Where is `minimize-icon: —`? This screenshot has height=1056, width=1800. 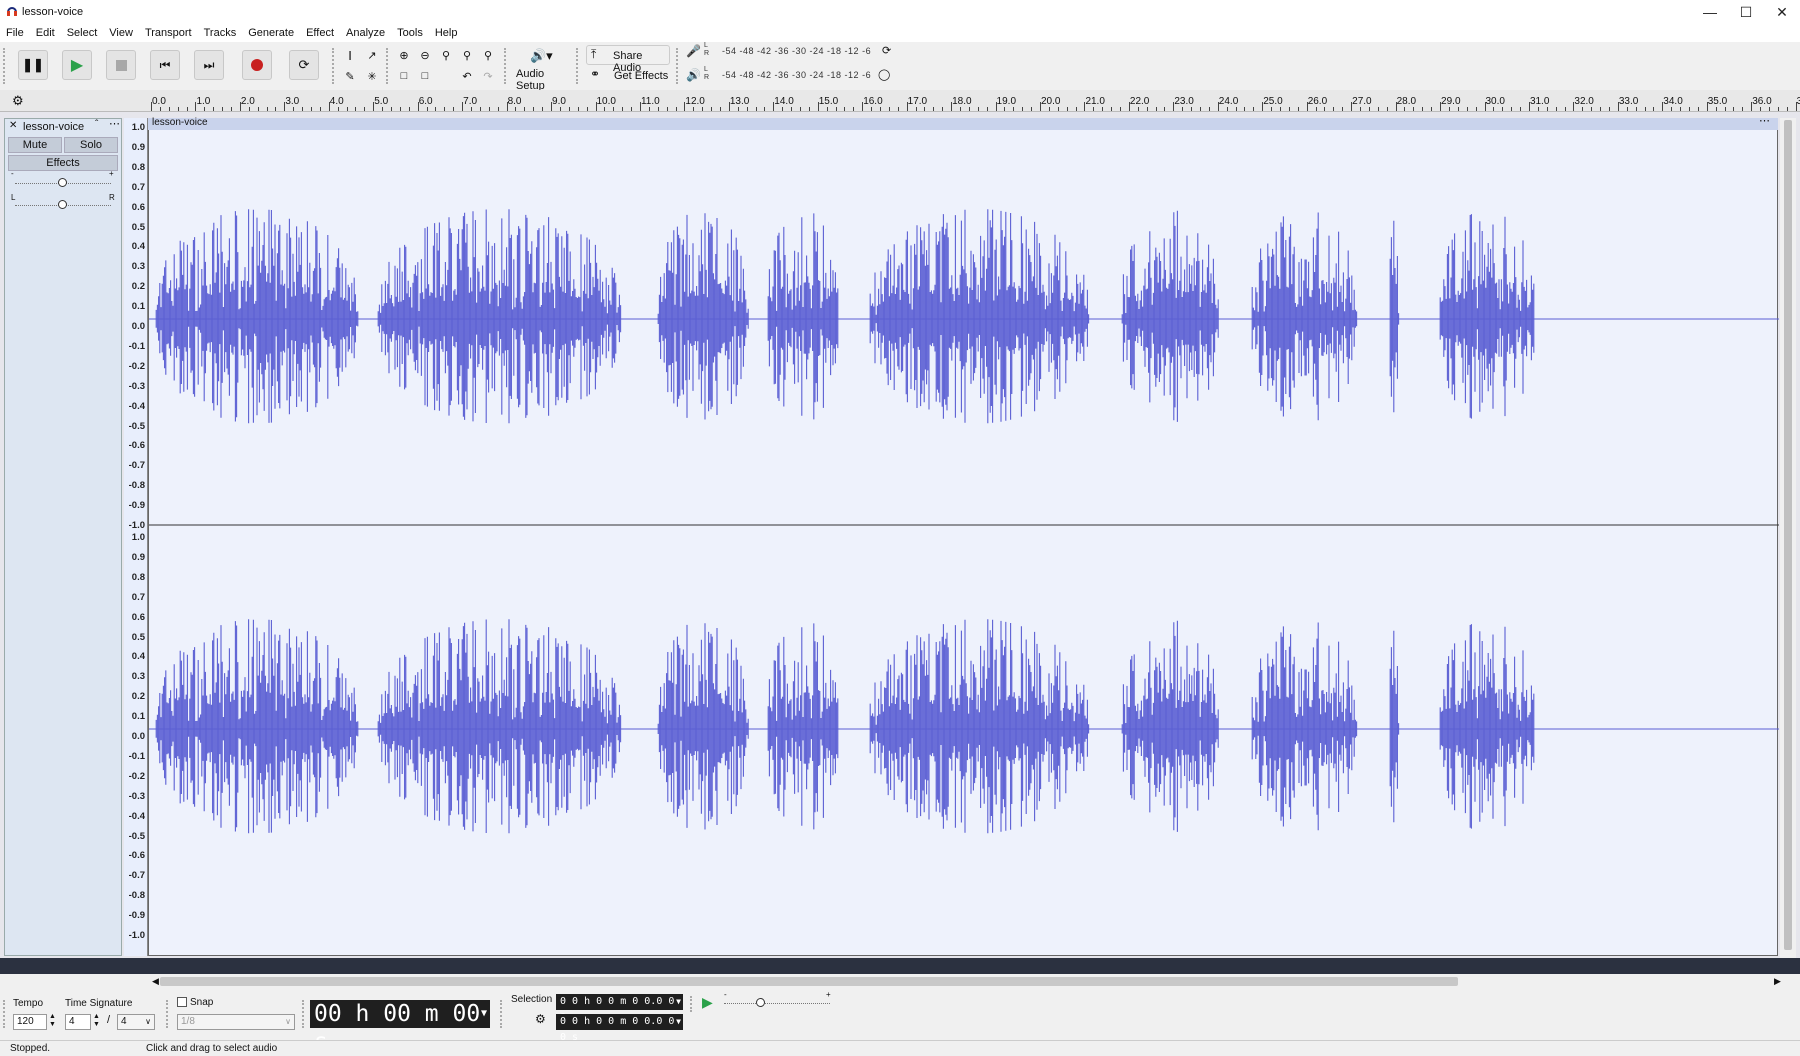 minimize-icon: — is located at coordinates (1710, 12).